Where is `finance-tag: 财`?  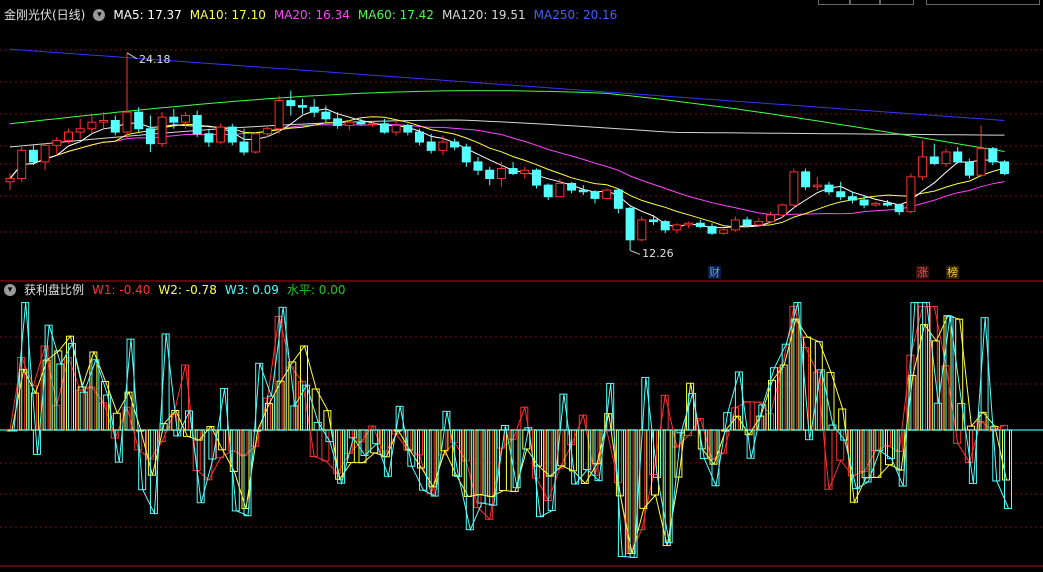
finance-tag: 财 is located at coordinates (714, 272).